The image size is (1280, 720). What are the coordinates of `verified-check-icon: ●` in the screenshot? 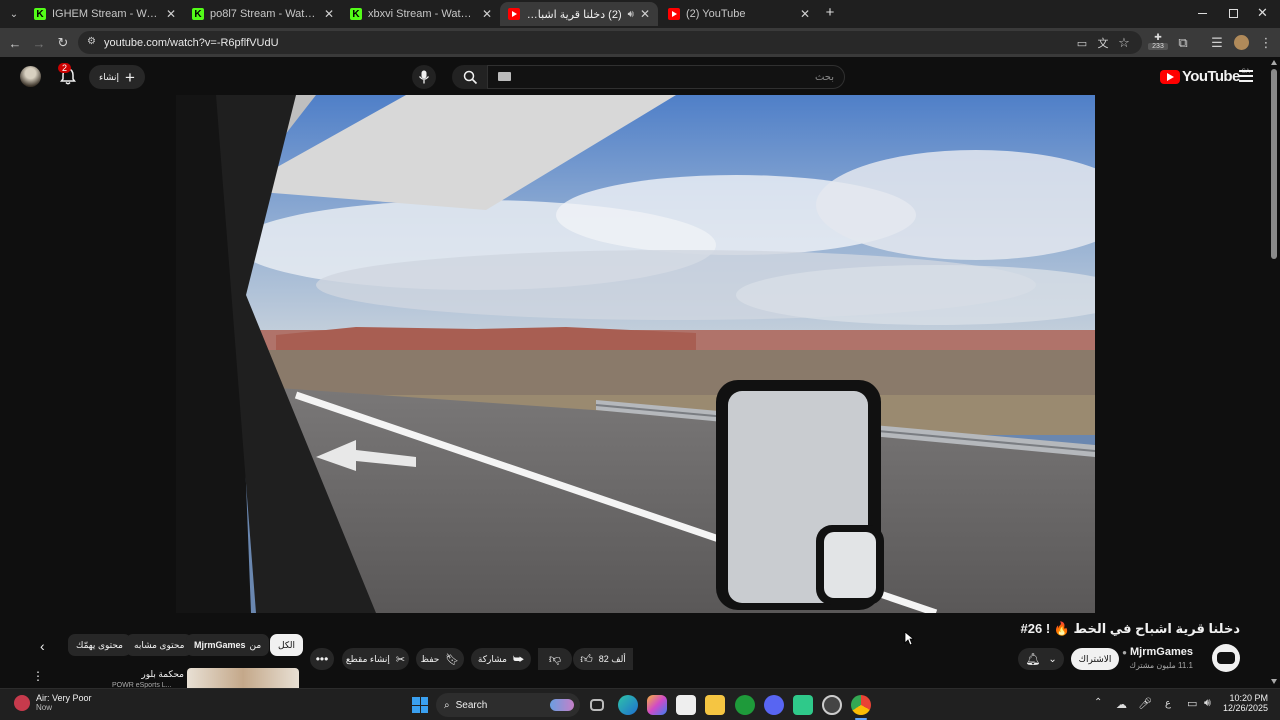 It's located at (1125, 652).